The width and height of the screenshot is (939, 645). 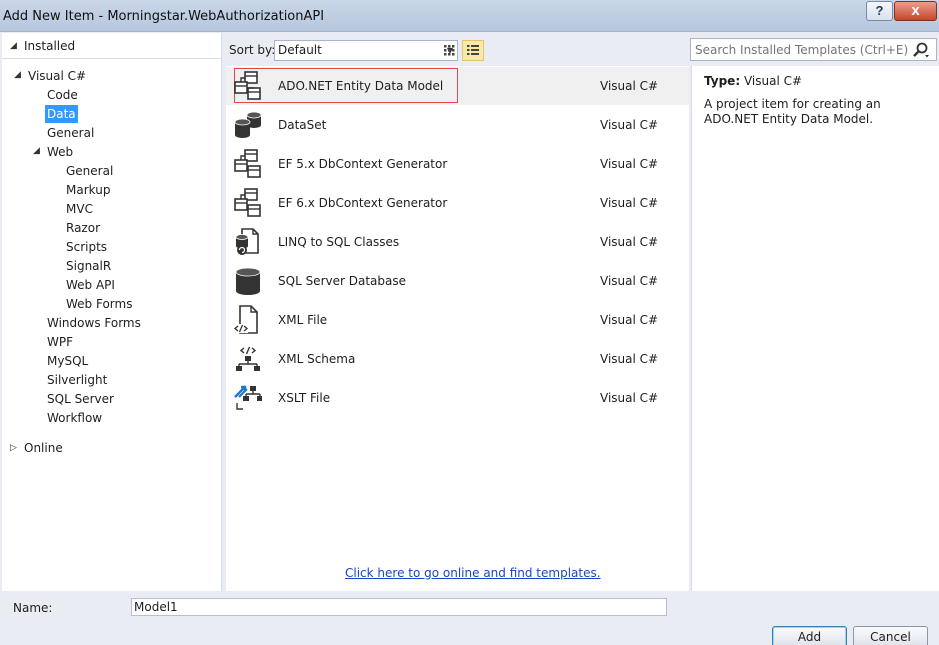 I want to click on search-box, so click(x=813, y=49).